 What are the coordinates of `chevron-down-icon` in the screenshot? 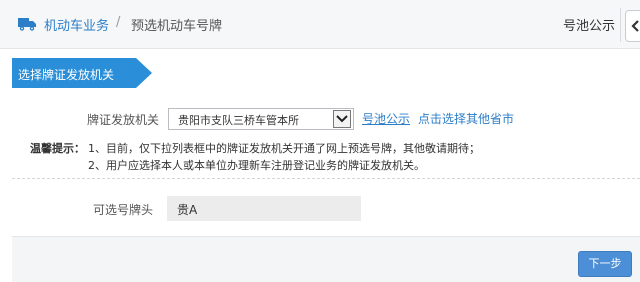 It's located at (342, 119).